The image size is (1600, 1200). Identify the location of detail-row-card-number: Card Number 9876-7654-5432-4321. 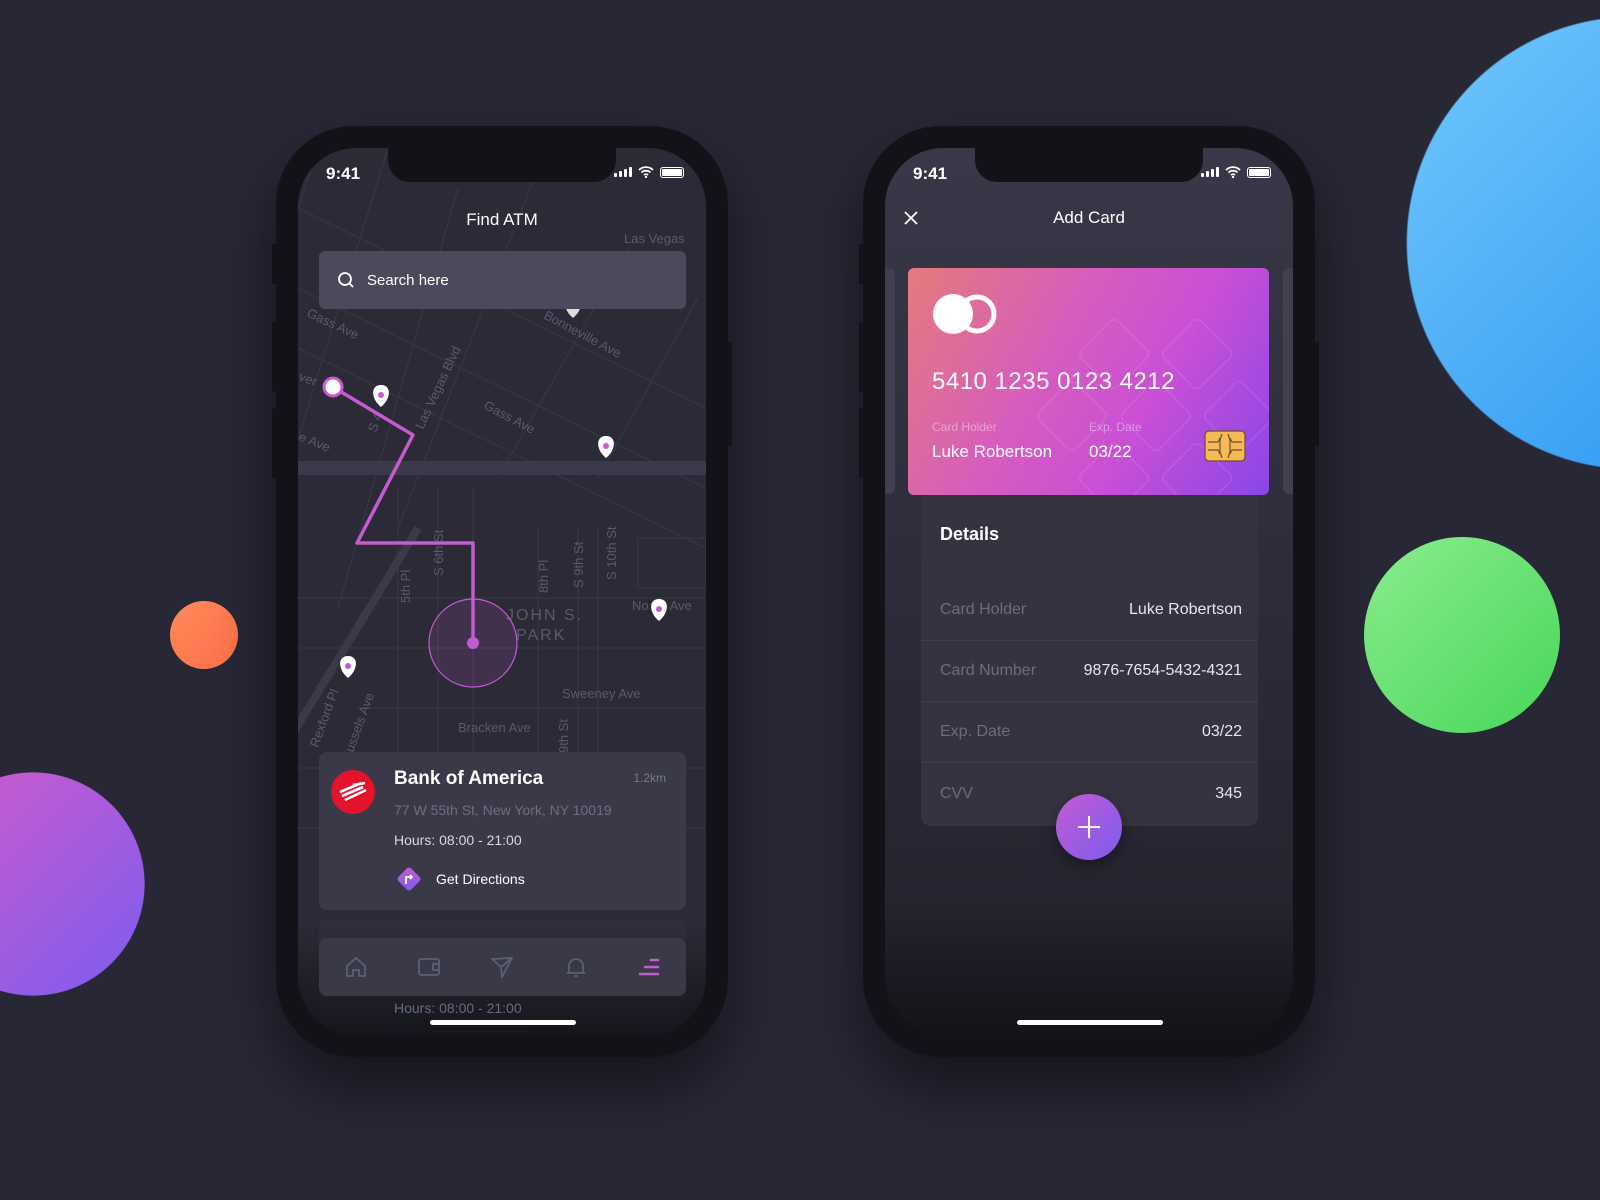
(1089, 671).